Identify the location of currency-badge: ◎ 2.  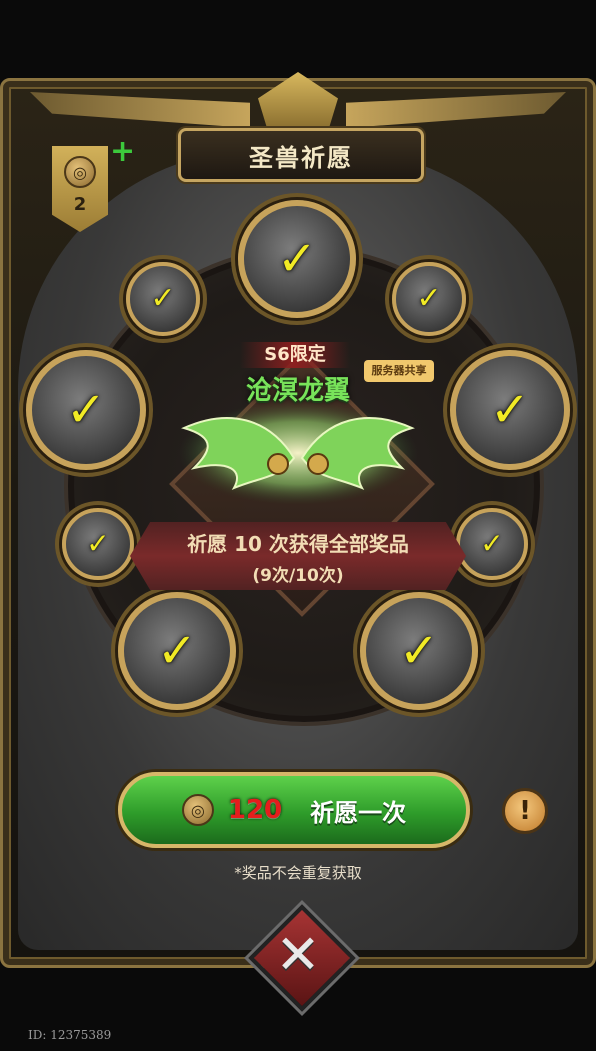
(80, 189).